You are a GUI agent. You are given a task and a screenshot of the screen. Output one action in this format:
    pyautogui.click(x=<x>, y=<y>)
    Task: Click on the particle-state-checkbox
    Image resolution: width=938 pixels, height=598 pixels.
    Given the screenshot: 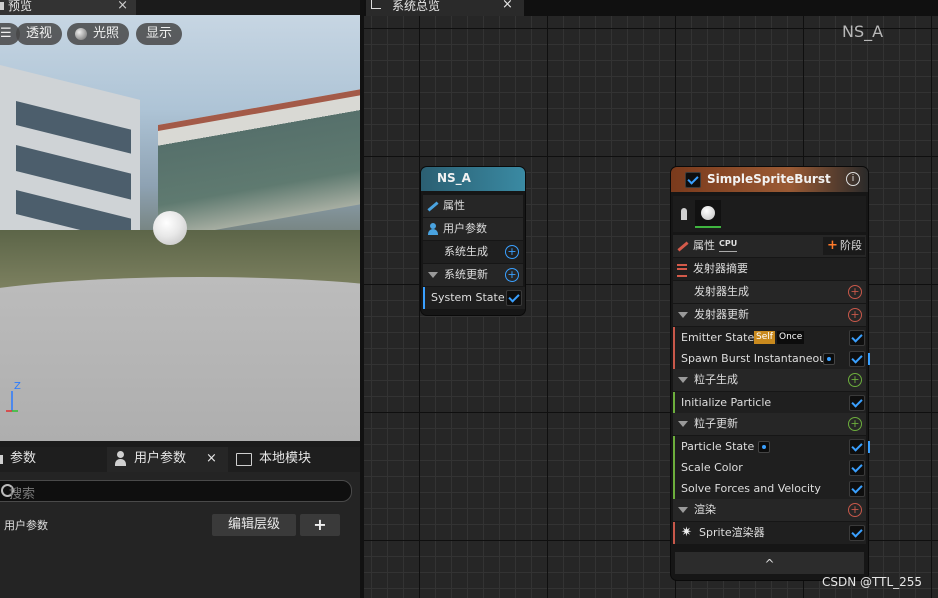 What is the action you would take?
    pyautogui.click(x=857, y=447)
    